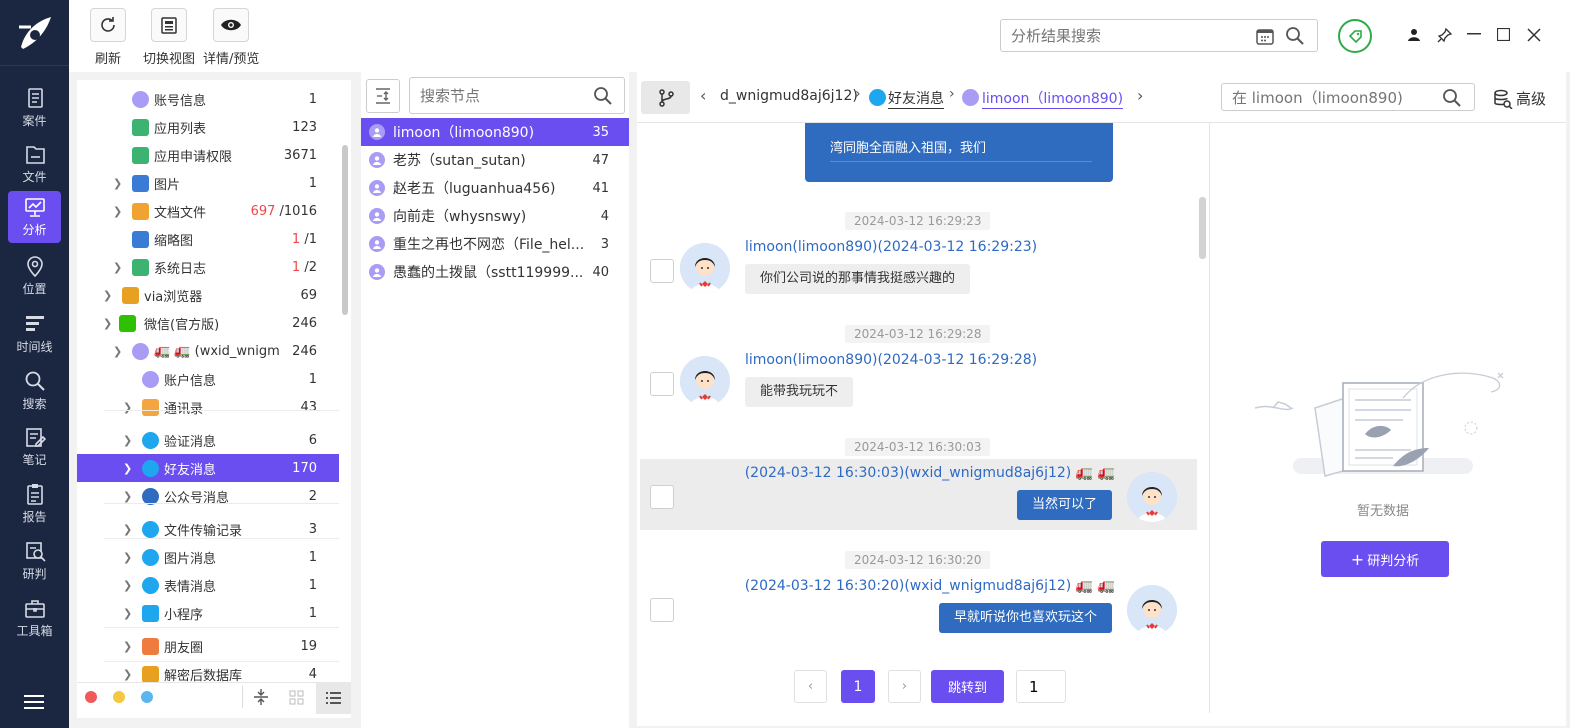 This screenshot has height=728, width=1570. I want to click on contact-list-item: limoon（limoon890) 35, so click(495, 132).